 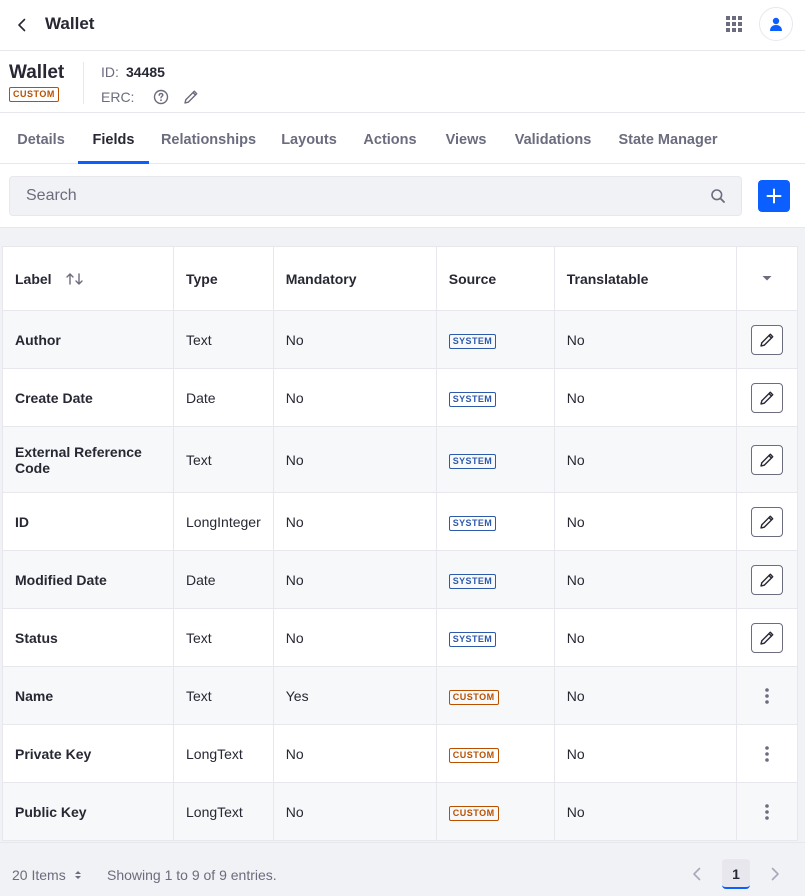 I want to click on top-bar: Wallet, so click(x=402, y=25).